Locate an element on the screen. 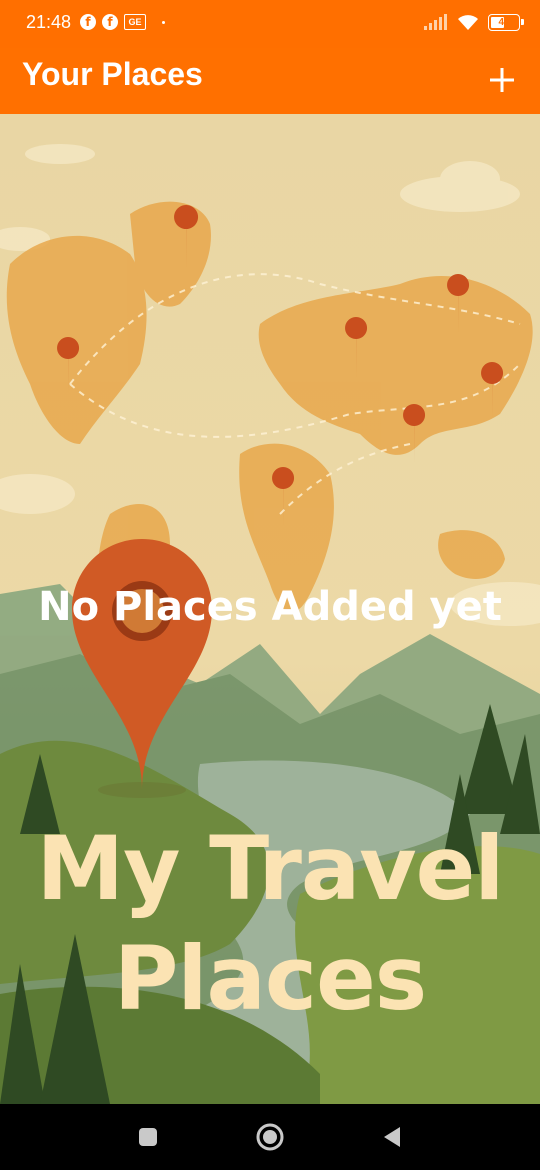 Image resolution: width=540 pixels, height=1170 pixels. home-button is located at coordinates (270, 1137).